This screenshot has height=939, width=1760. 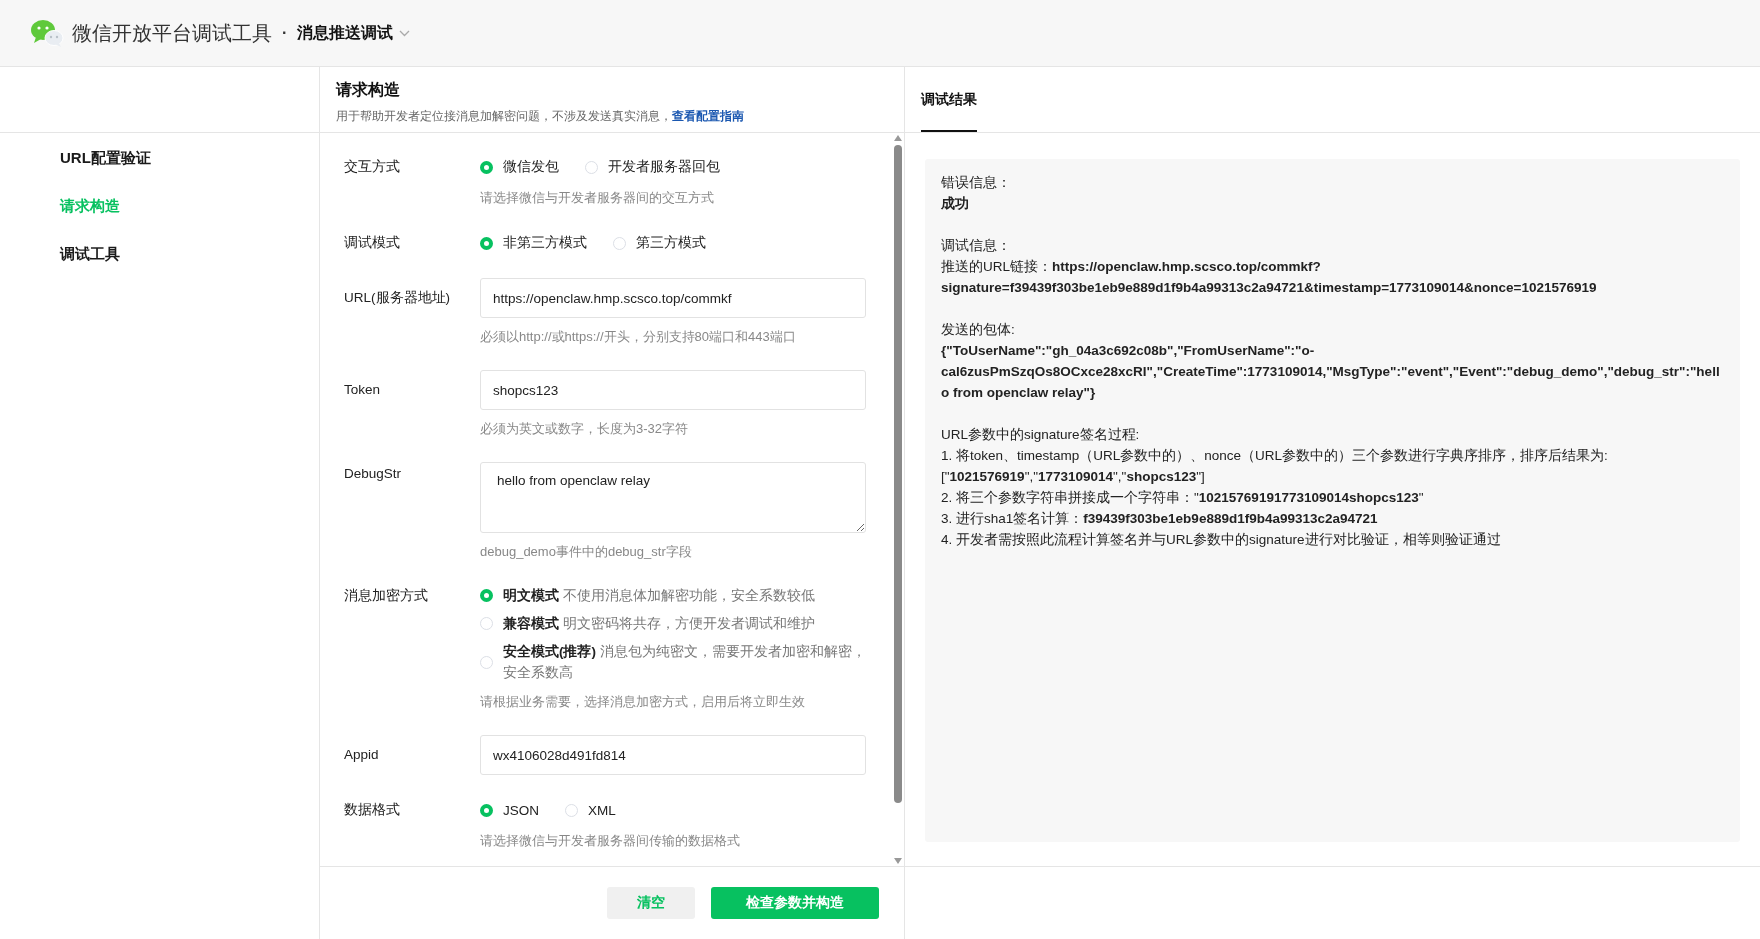 I want to click on chat-bubbles-logo, so click(x=47, y=33).